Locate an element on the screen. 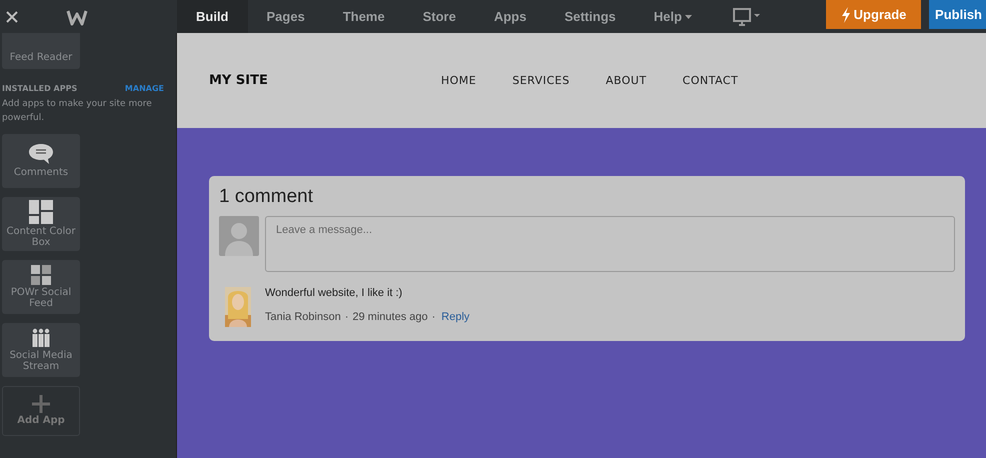 This screenshot has height=458, width=986. app-tile: Content Color Box is located at coordinates (41, 224).